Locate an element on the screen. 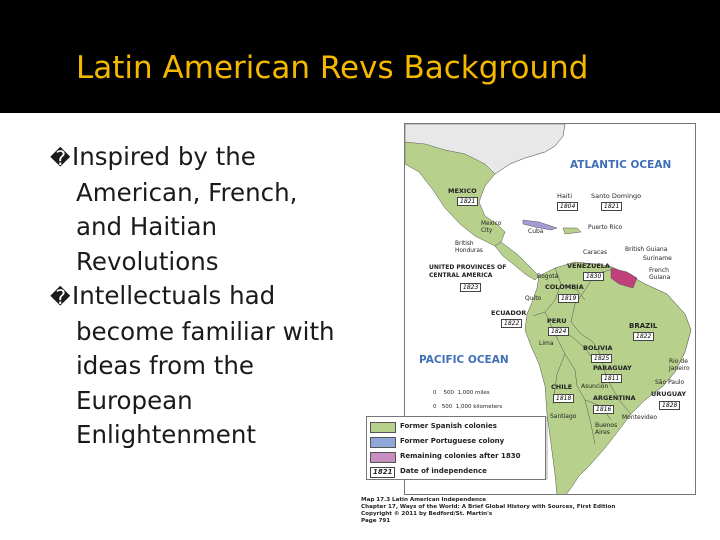 The width and height of the screenshot is (720, 540). haiti-label: Haiti is located at coordinates (565, 196).